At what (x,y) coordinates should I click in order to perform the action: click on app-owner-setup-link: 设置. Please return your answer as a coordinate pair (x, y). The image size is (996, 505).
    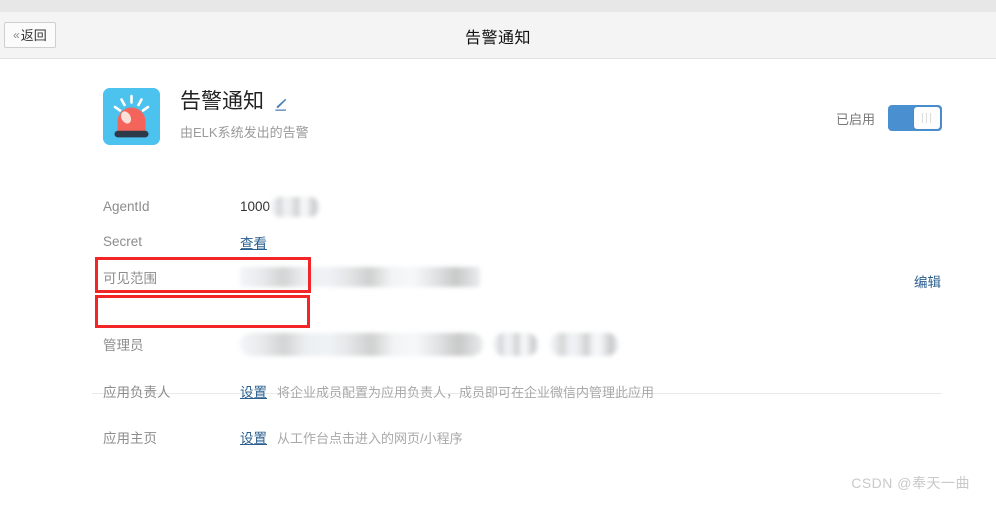
    Looking at the image, I should click on (253, 391).